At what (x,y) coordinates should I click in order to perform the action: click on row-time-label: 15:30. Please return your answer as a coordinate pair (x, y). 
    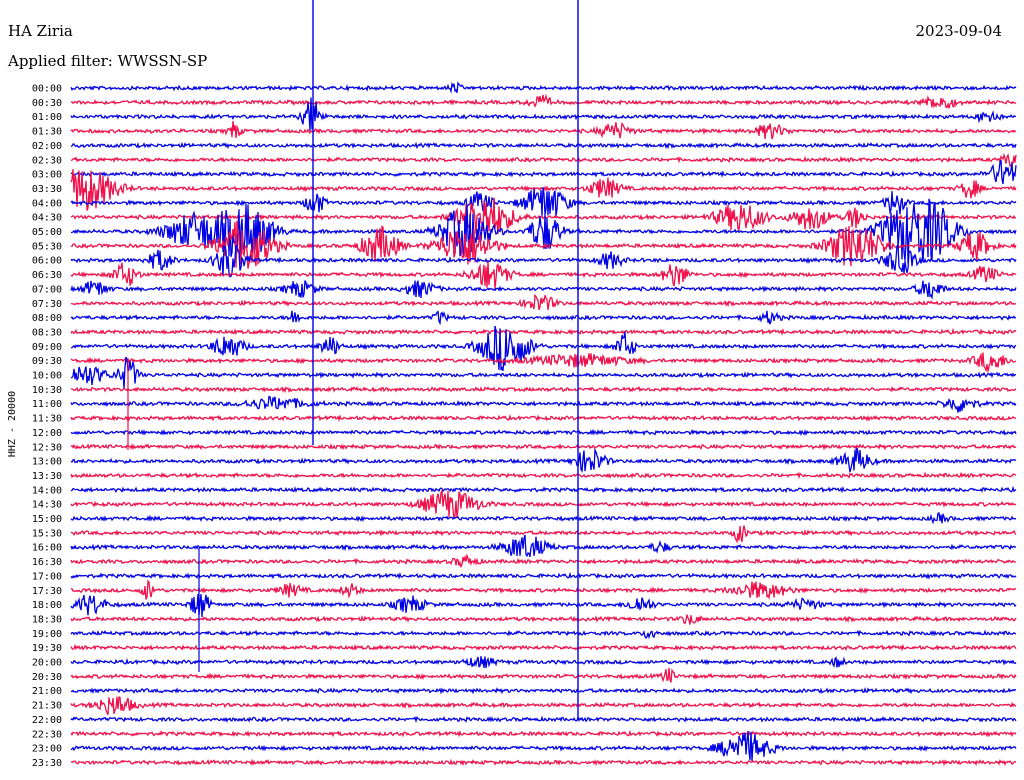
    Looking at the image, I should click on (47, 533).